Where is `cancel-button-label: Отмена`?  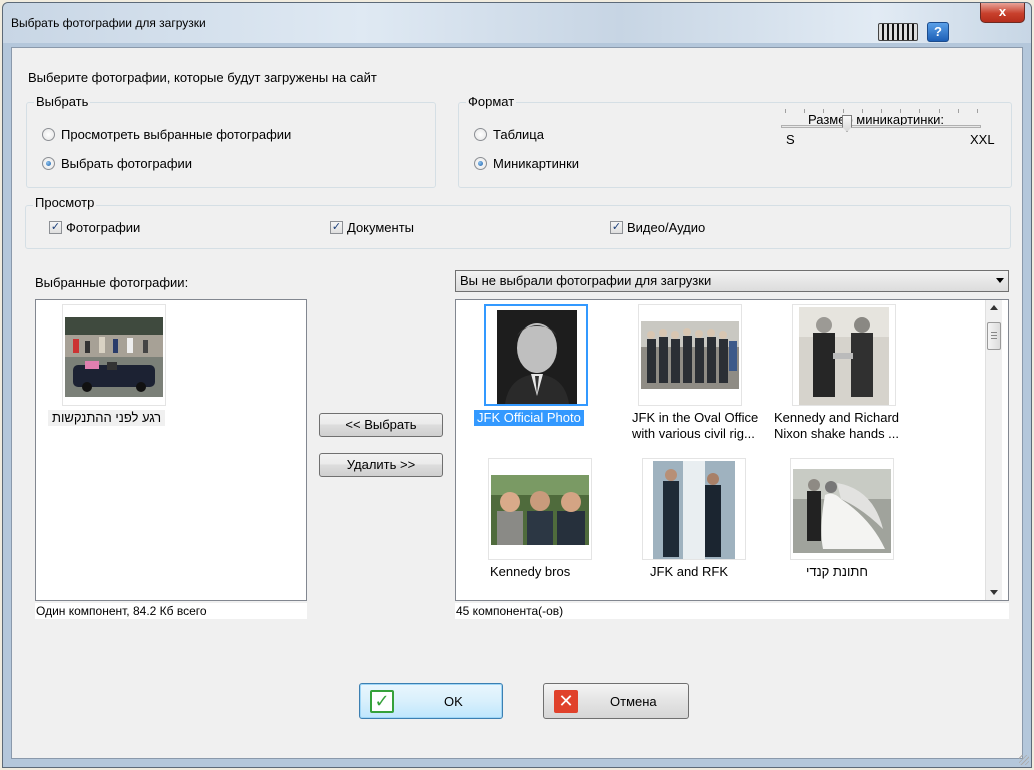
cancel-button-label: Отмена is located at coordinates (633, 701).